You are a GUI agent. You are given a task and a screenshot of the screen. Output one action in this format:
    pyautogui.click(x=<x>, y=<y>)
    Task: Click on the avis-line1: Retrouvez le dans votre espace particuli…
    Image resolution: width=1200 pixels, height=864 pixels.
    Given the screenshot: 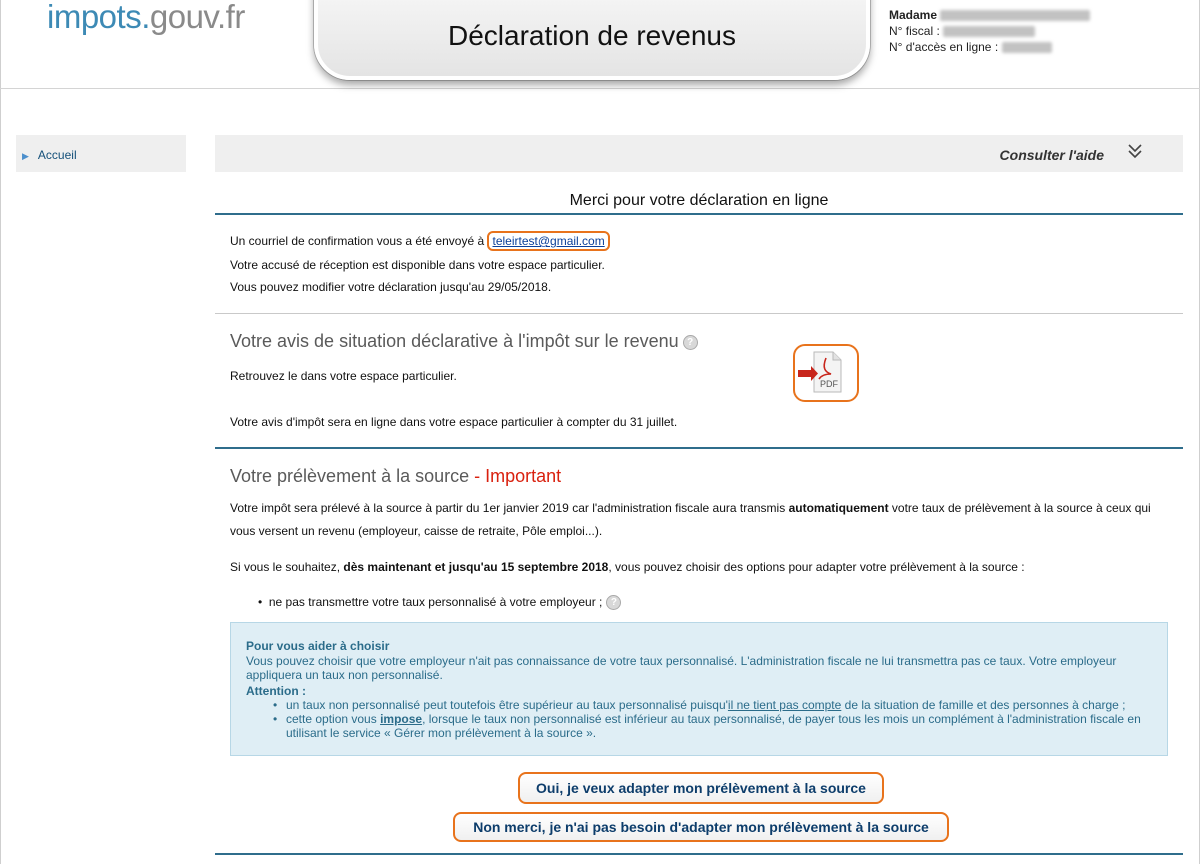 What is the action you would take?
    pyautogui.click(x=343, y=376)
    